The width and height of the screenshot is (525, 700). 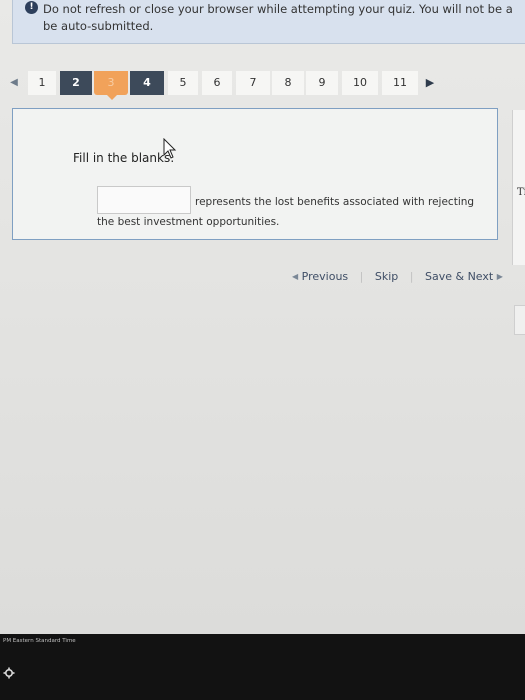 I want to click on taskbar: PM Eastern Standard Time, so click(x=262, y=667).